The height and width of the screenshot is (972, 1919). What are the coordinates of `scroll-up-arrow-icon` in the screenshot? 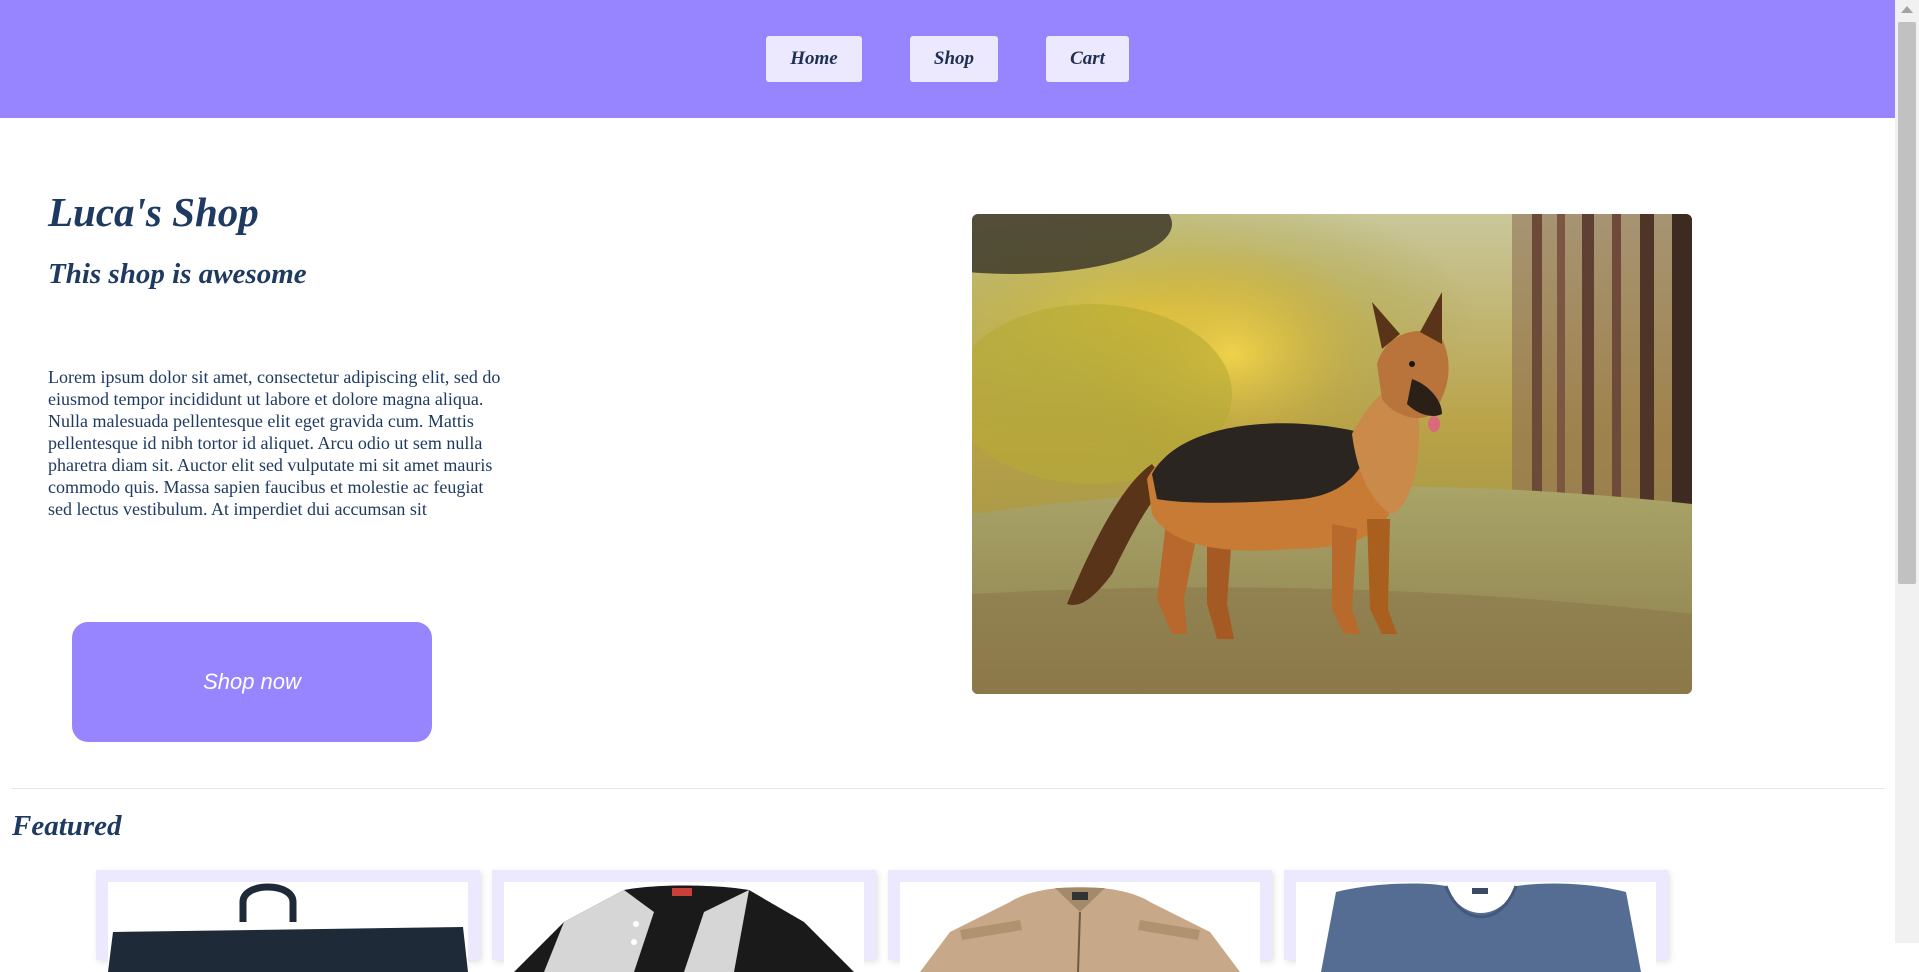 It's located at (1907, 9).